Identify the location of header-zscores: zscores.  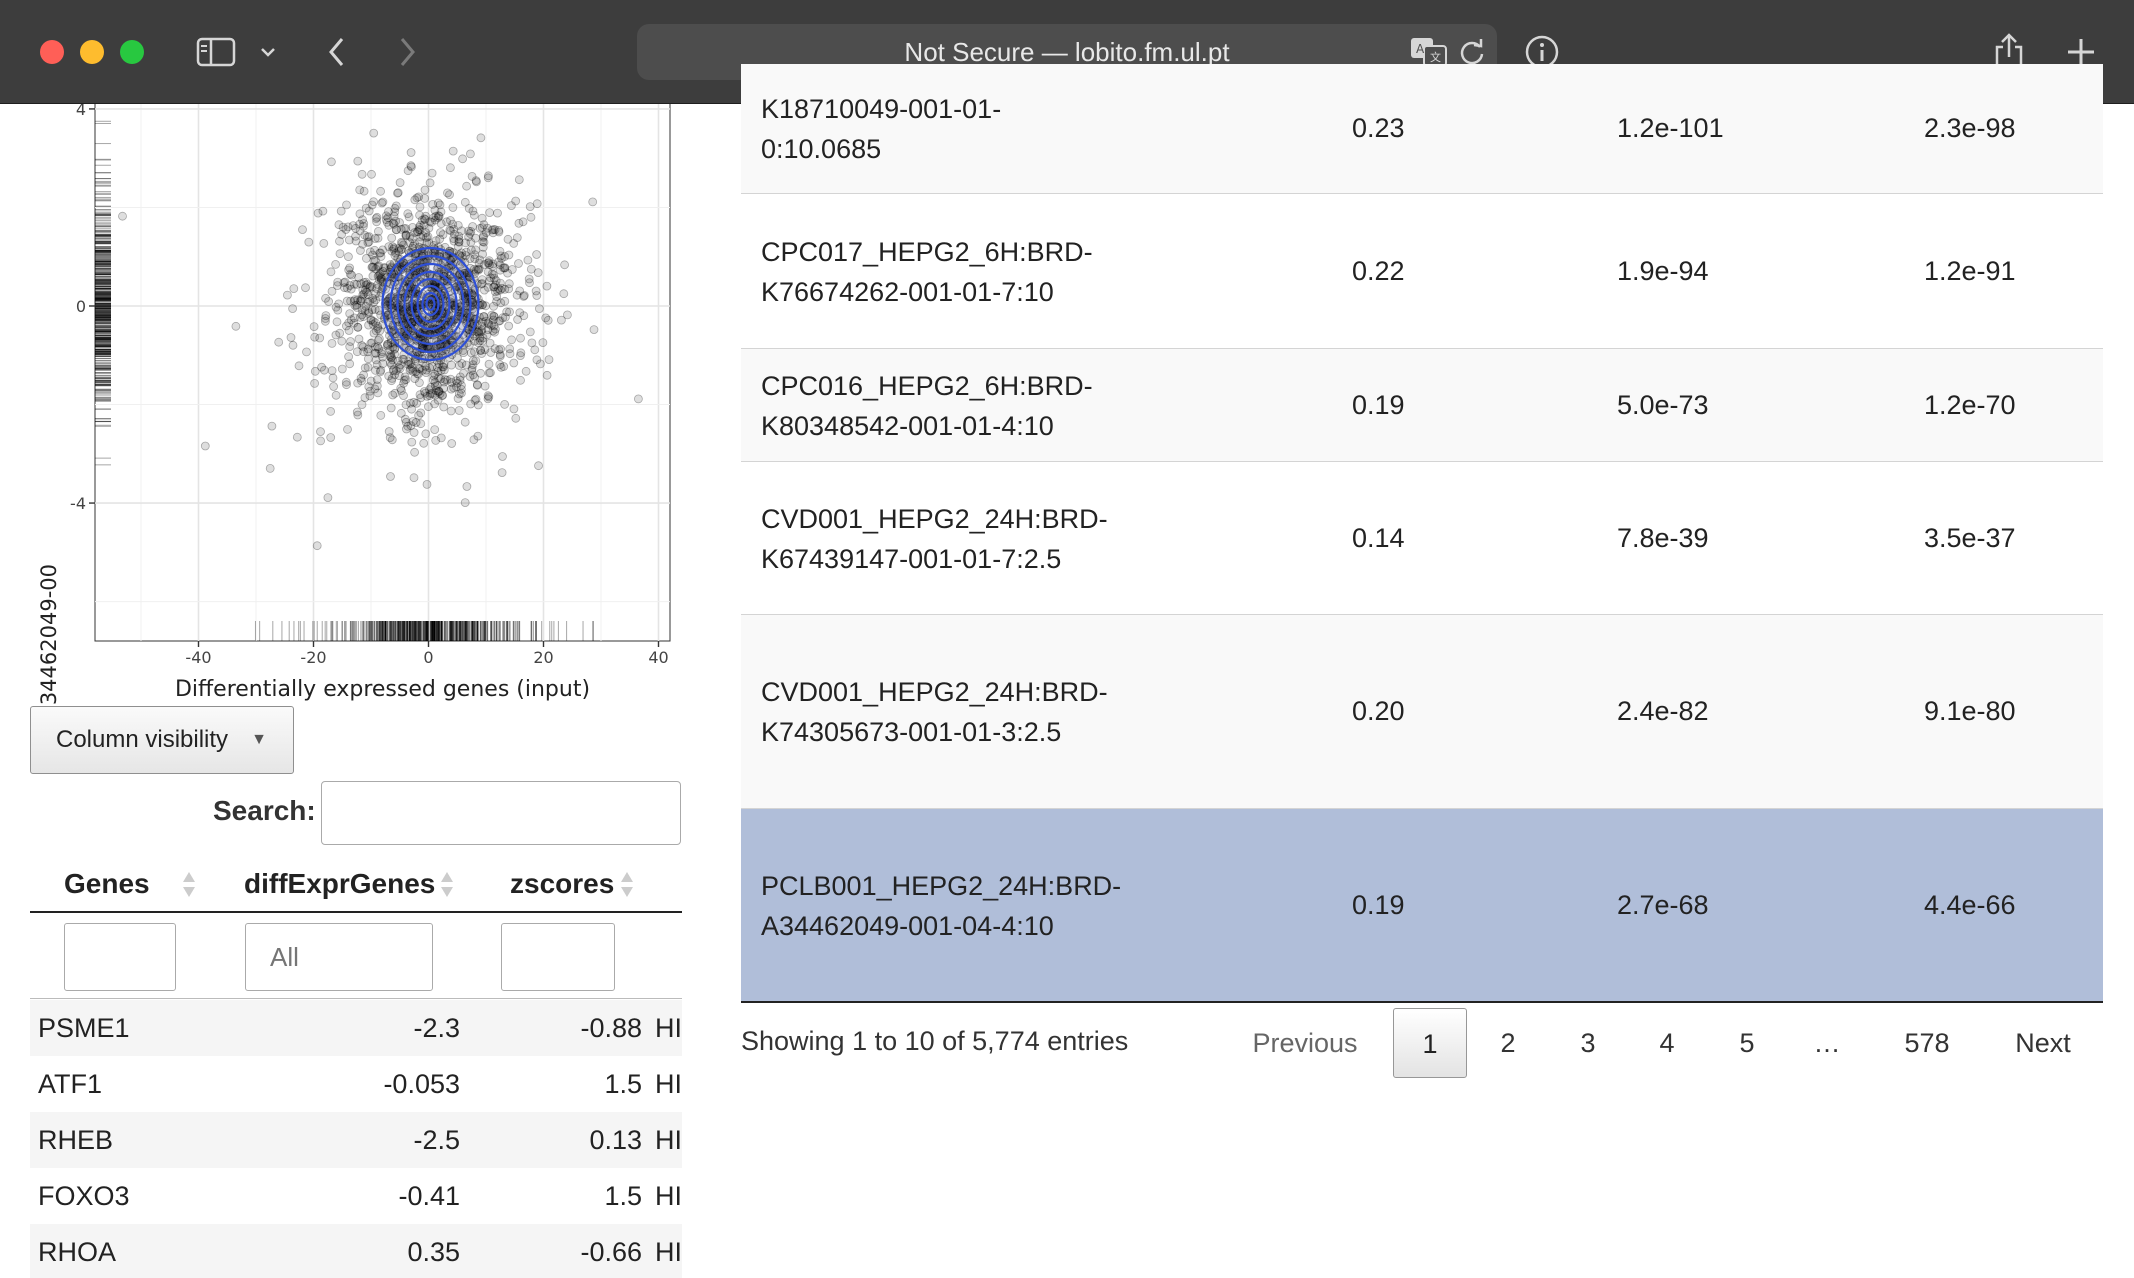
(562, 884).